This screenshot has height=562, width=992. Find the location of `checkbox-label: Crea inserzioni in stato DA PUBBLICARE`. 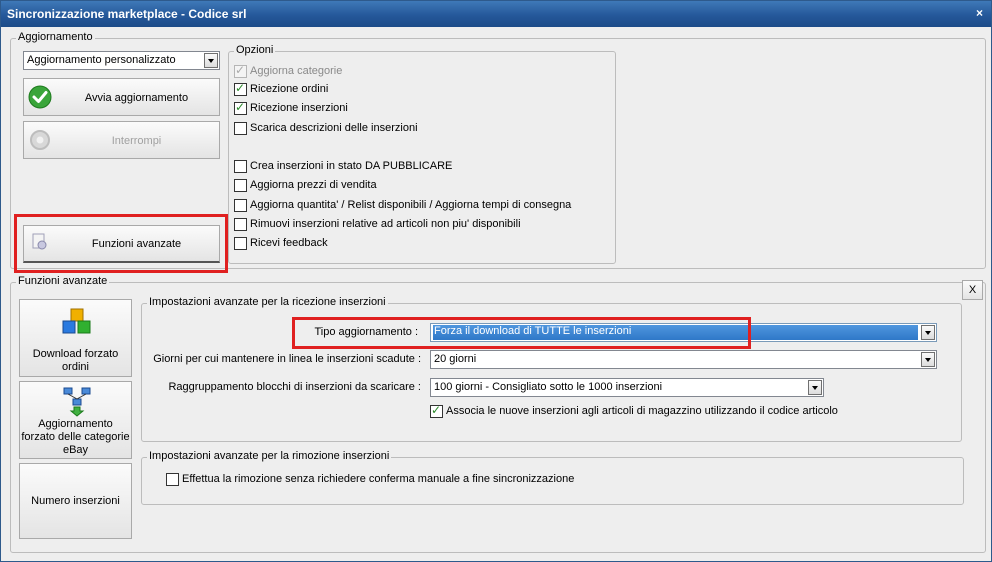

checkbox-label: Crea inserzioni in stato DA PUBBLICARE is located at coordinates (351, 166).